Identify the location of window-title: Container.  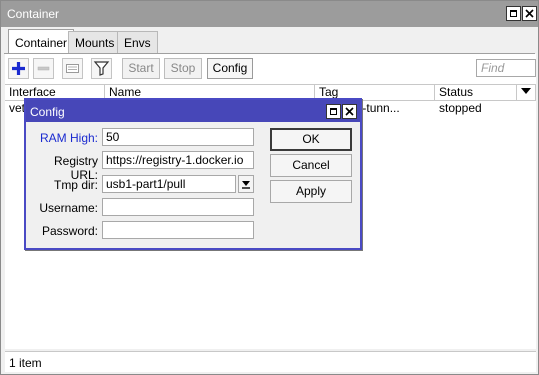
(33, 14).